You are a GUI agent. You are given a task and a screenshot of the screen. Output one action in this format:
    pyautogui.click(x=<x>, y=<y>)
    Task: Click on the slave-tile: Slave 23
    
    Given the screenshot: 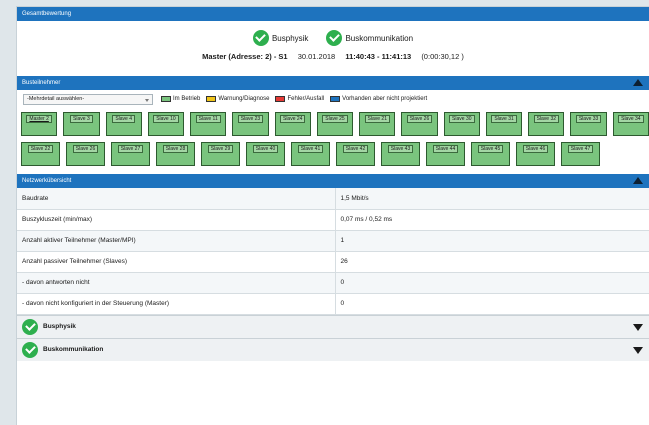 What is the action you would take?
    pyautogui.click(x=250, y=124)
    